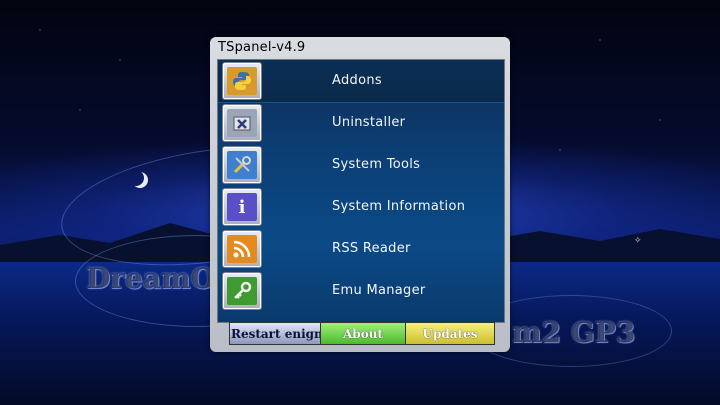  I want to click on uninstall-icon, so click(242, 123).